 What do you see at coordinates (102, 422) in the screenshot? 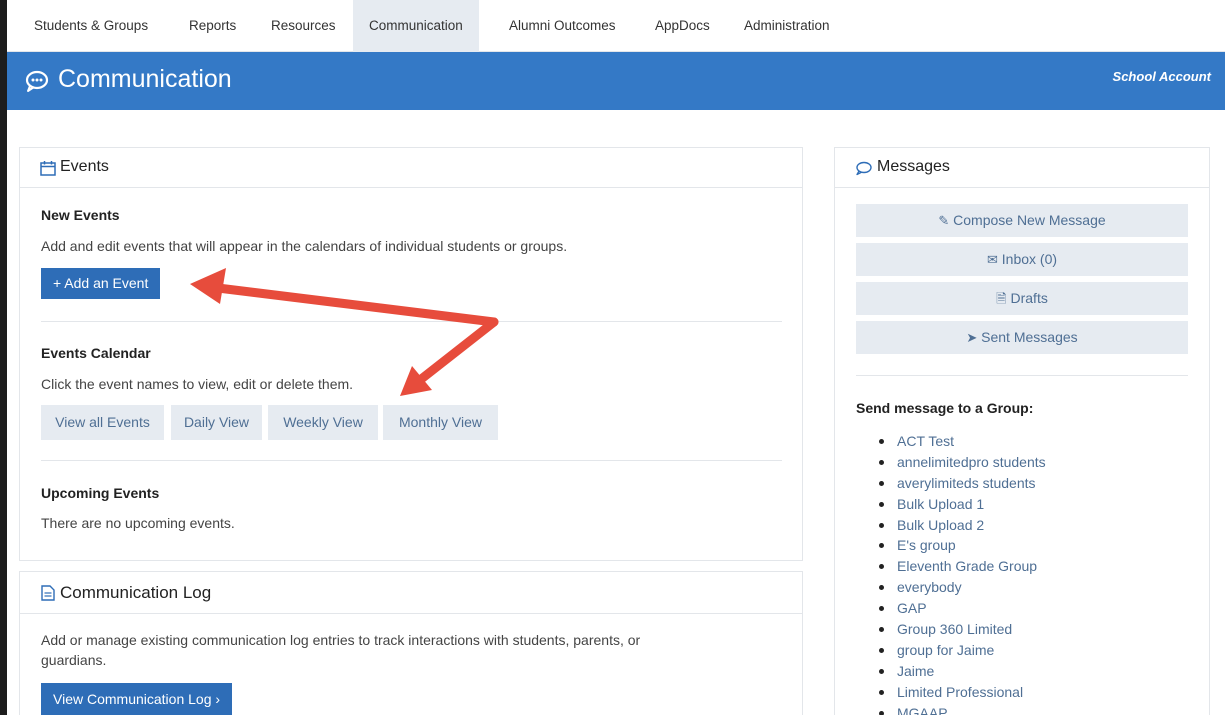
I see `view-all-events-button: View all Events` at bounding box center [102, 422].